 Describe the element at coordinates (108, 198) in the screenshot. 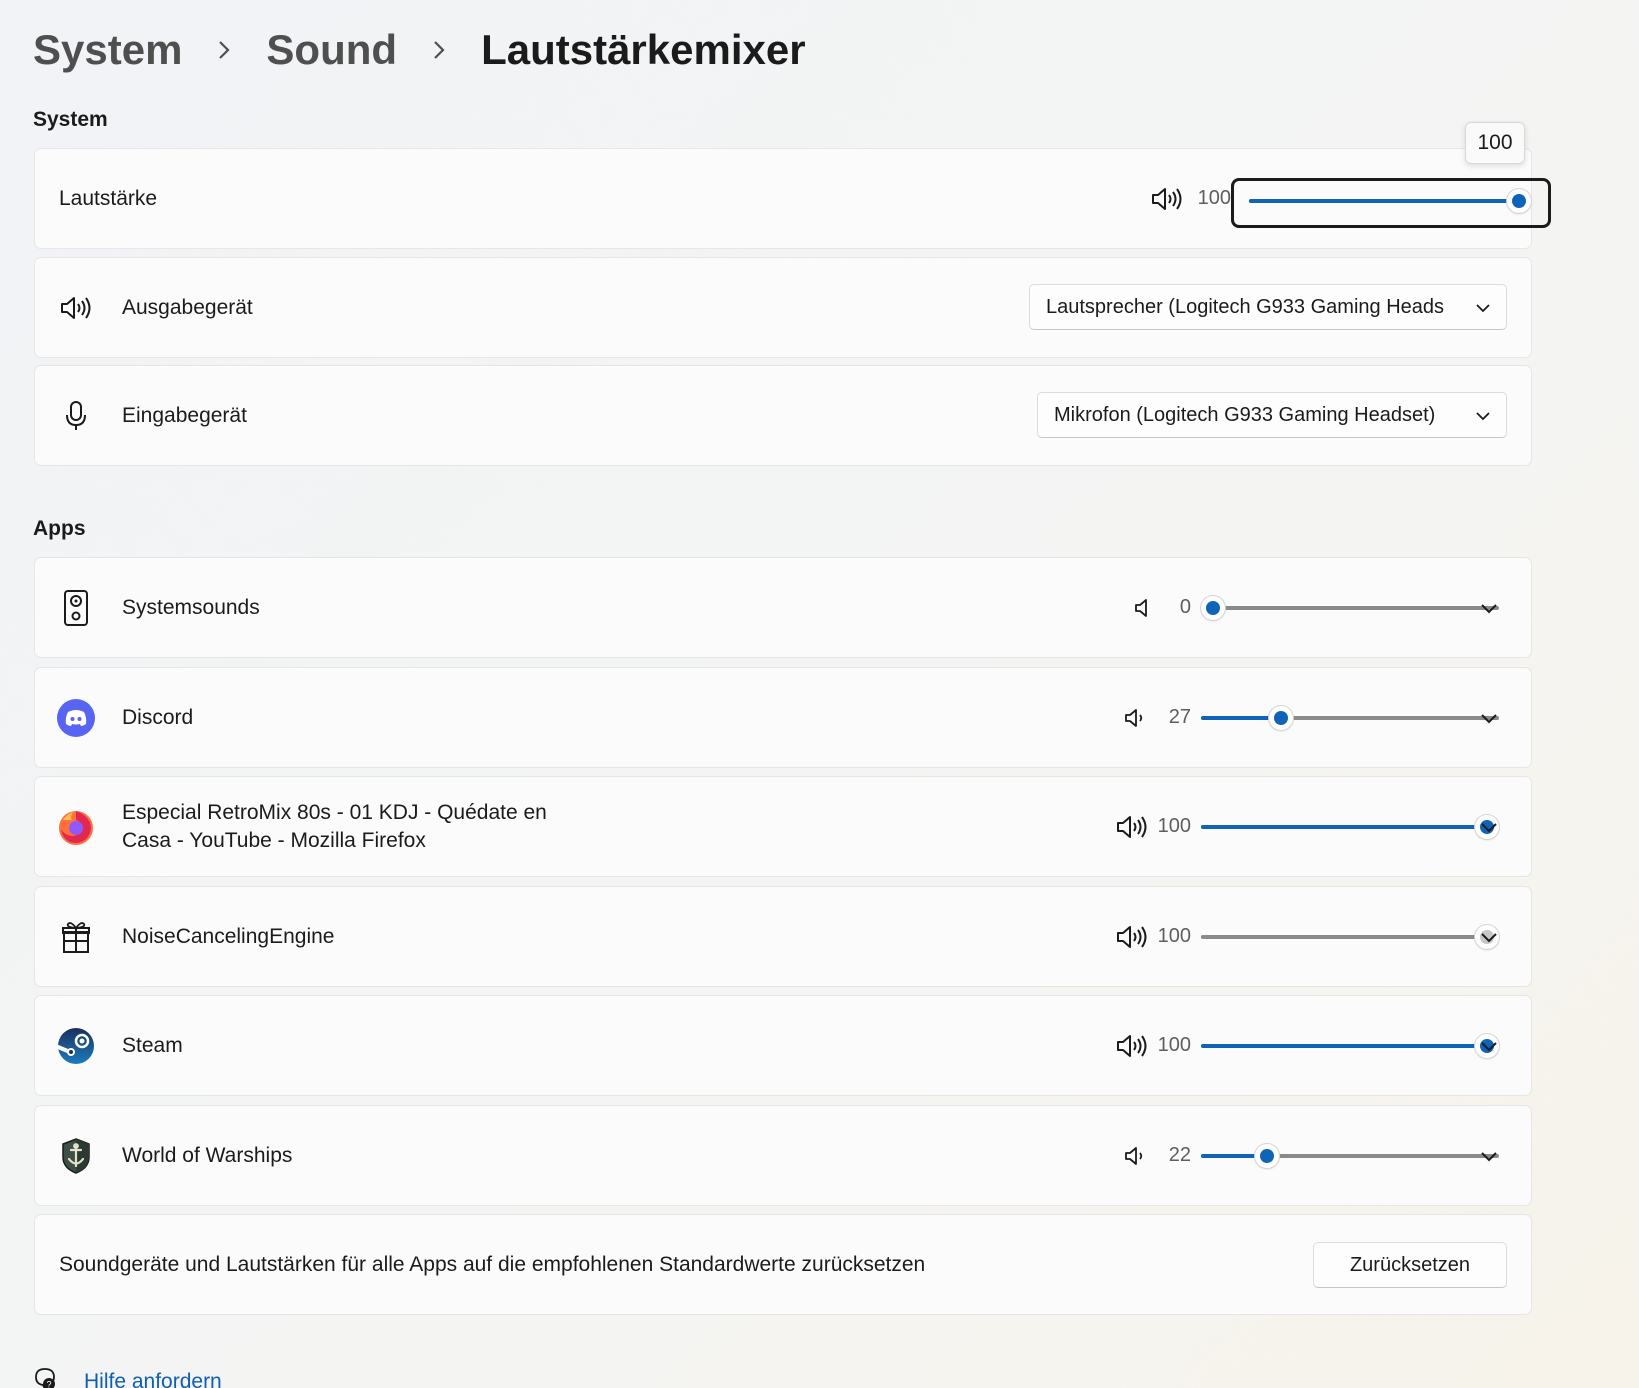

I see `system-volume-label: Lautstärke` at that location.